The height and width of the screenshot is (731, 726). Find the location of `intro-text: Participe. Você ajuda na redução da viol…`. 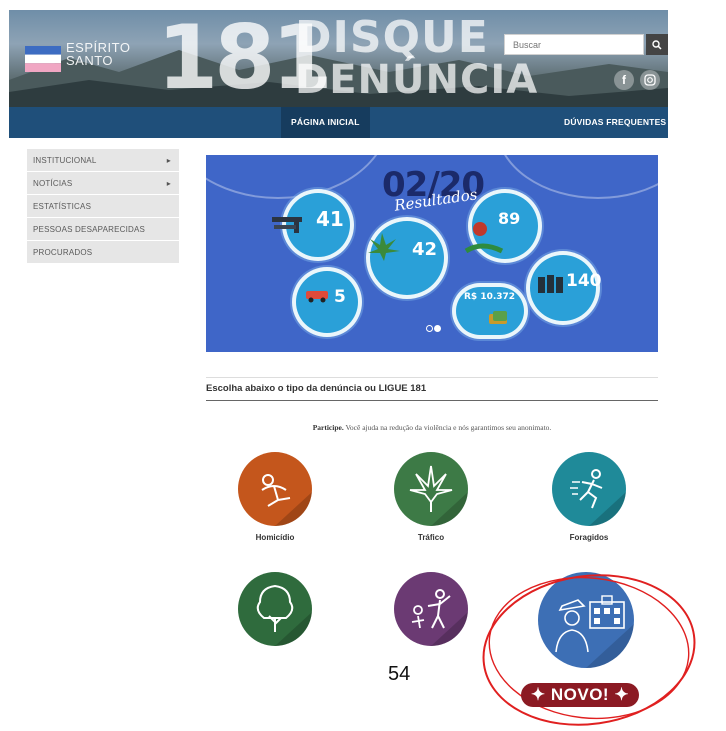

intro-text: Participe. Você ajuda na redução da viol… is located at coordinates (432, 427).